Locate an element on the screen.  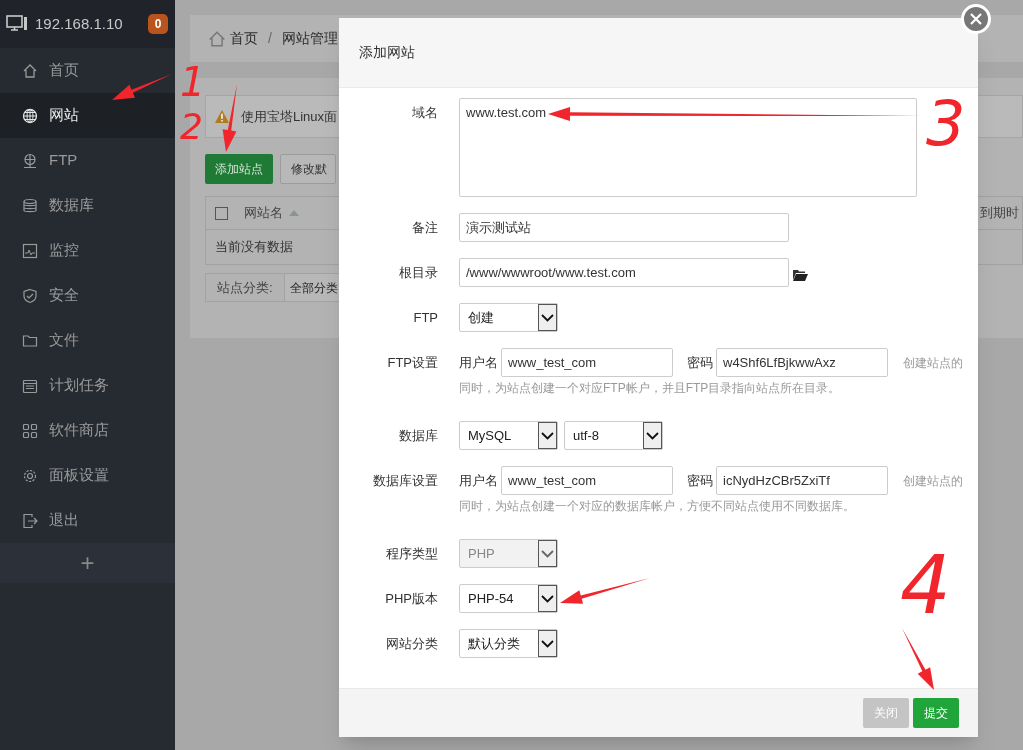
field-label: 数据库设置 is located at coordinates (405, 480).